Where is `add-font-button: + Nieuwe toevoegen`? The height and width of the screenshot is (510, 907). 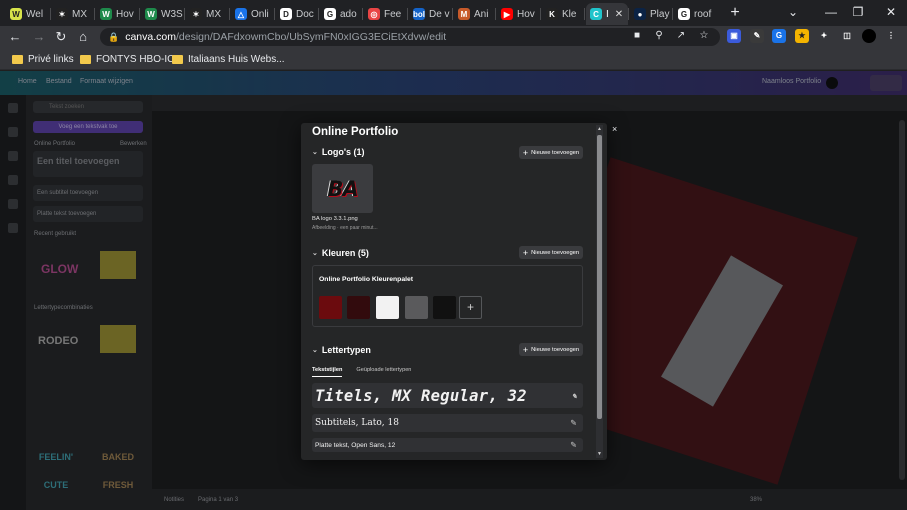 add-font-button: + Nieuwe toevoegen is located at coordinates (551, 349).